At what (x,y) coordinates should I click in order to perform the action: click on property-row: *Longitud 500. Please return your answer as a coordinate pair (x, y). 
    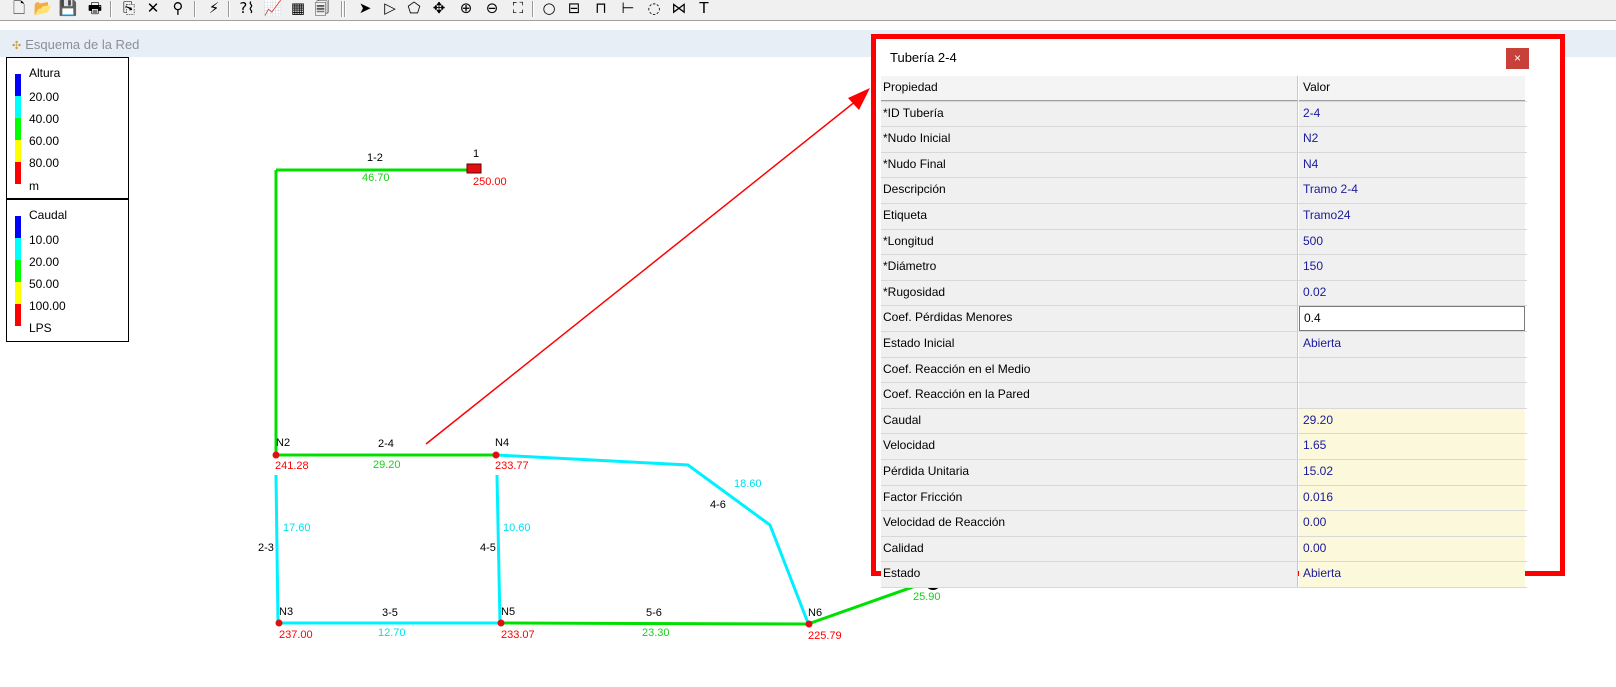
    Looking at the image, I should click on (1204, 242).